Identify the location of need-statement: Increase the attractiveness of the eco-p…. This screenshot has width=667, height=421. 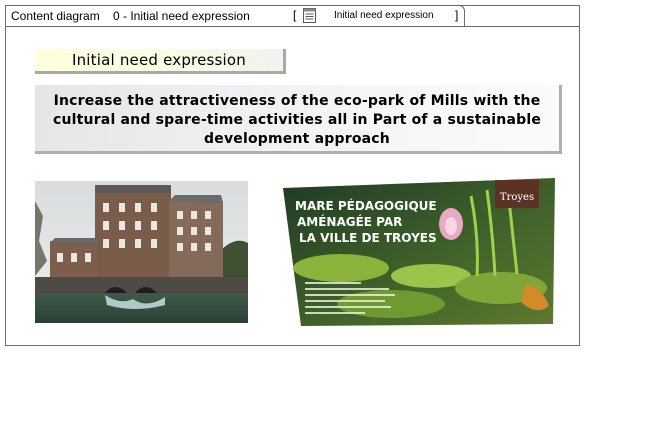
(297, 120).